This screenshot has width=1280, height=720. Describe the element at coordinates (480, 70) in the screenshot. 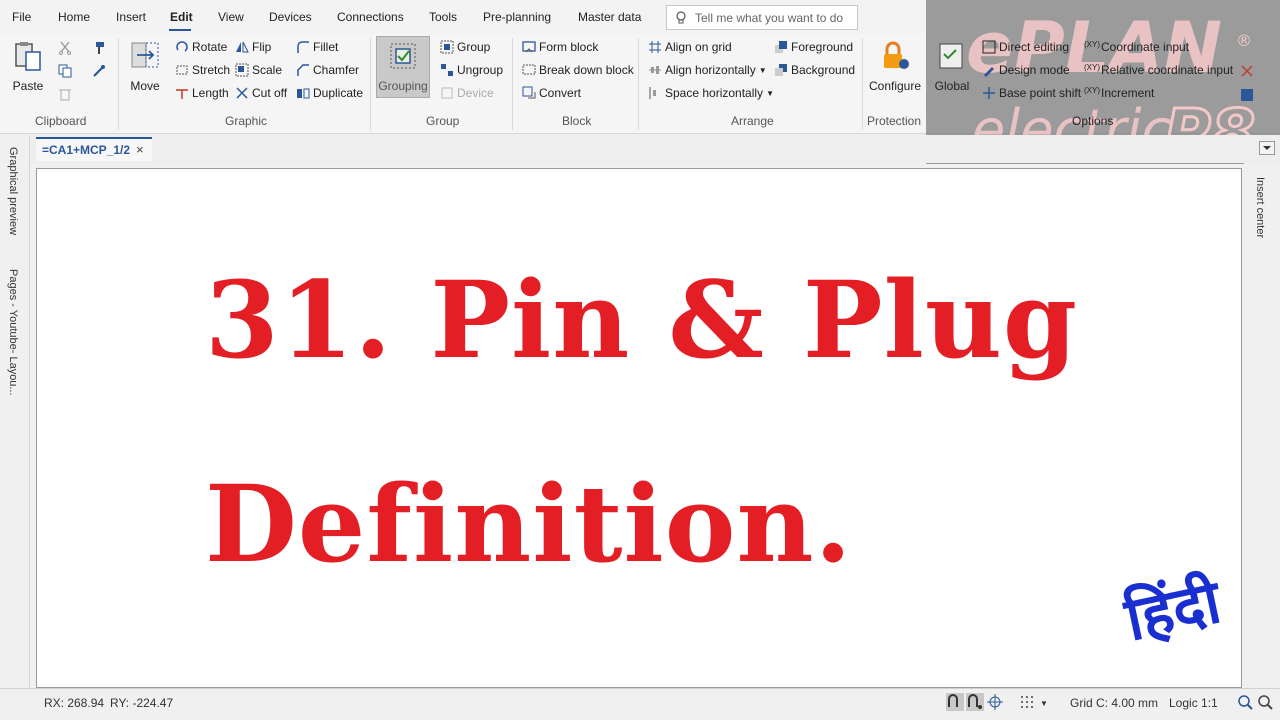

I see `ungroup-label: Ungroup` at that location.